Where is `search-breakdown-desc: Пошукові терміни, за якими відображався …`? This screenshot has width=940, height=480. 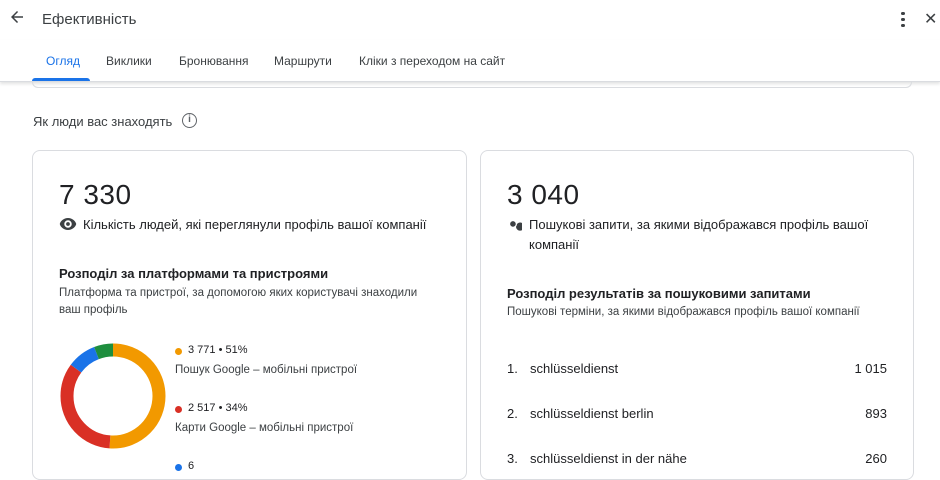 search-breakdown-desc: Пошукові терміни, за якими відображався … is located at coordinates (683, 312).